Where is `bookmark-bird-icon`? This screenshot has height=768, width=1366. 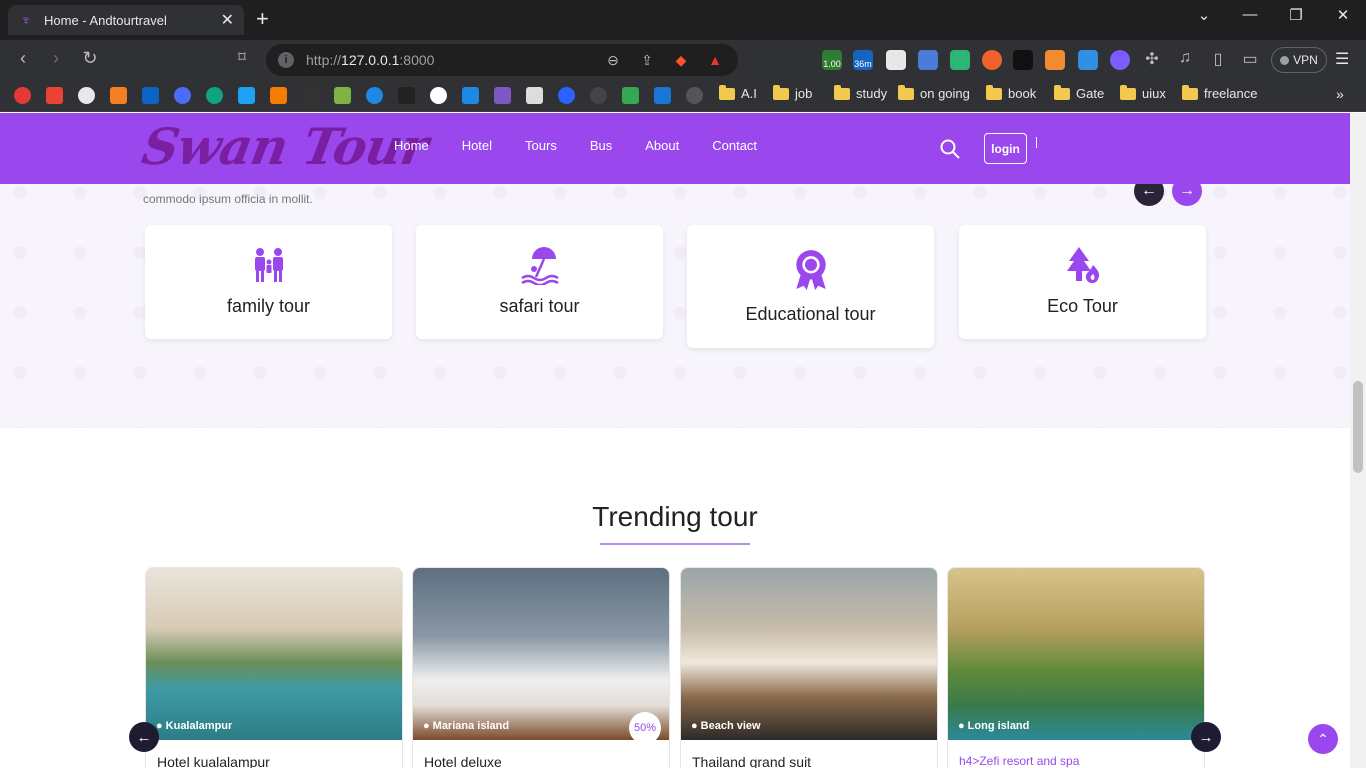
bookmark-bird-icon is located at coordinates (246, 95).